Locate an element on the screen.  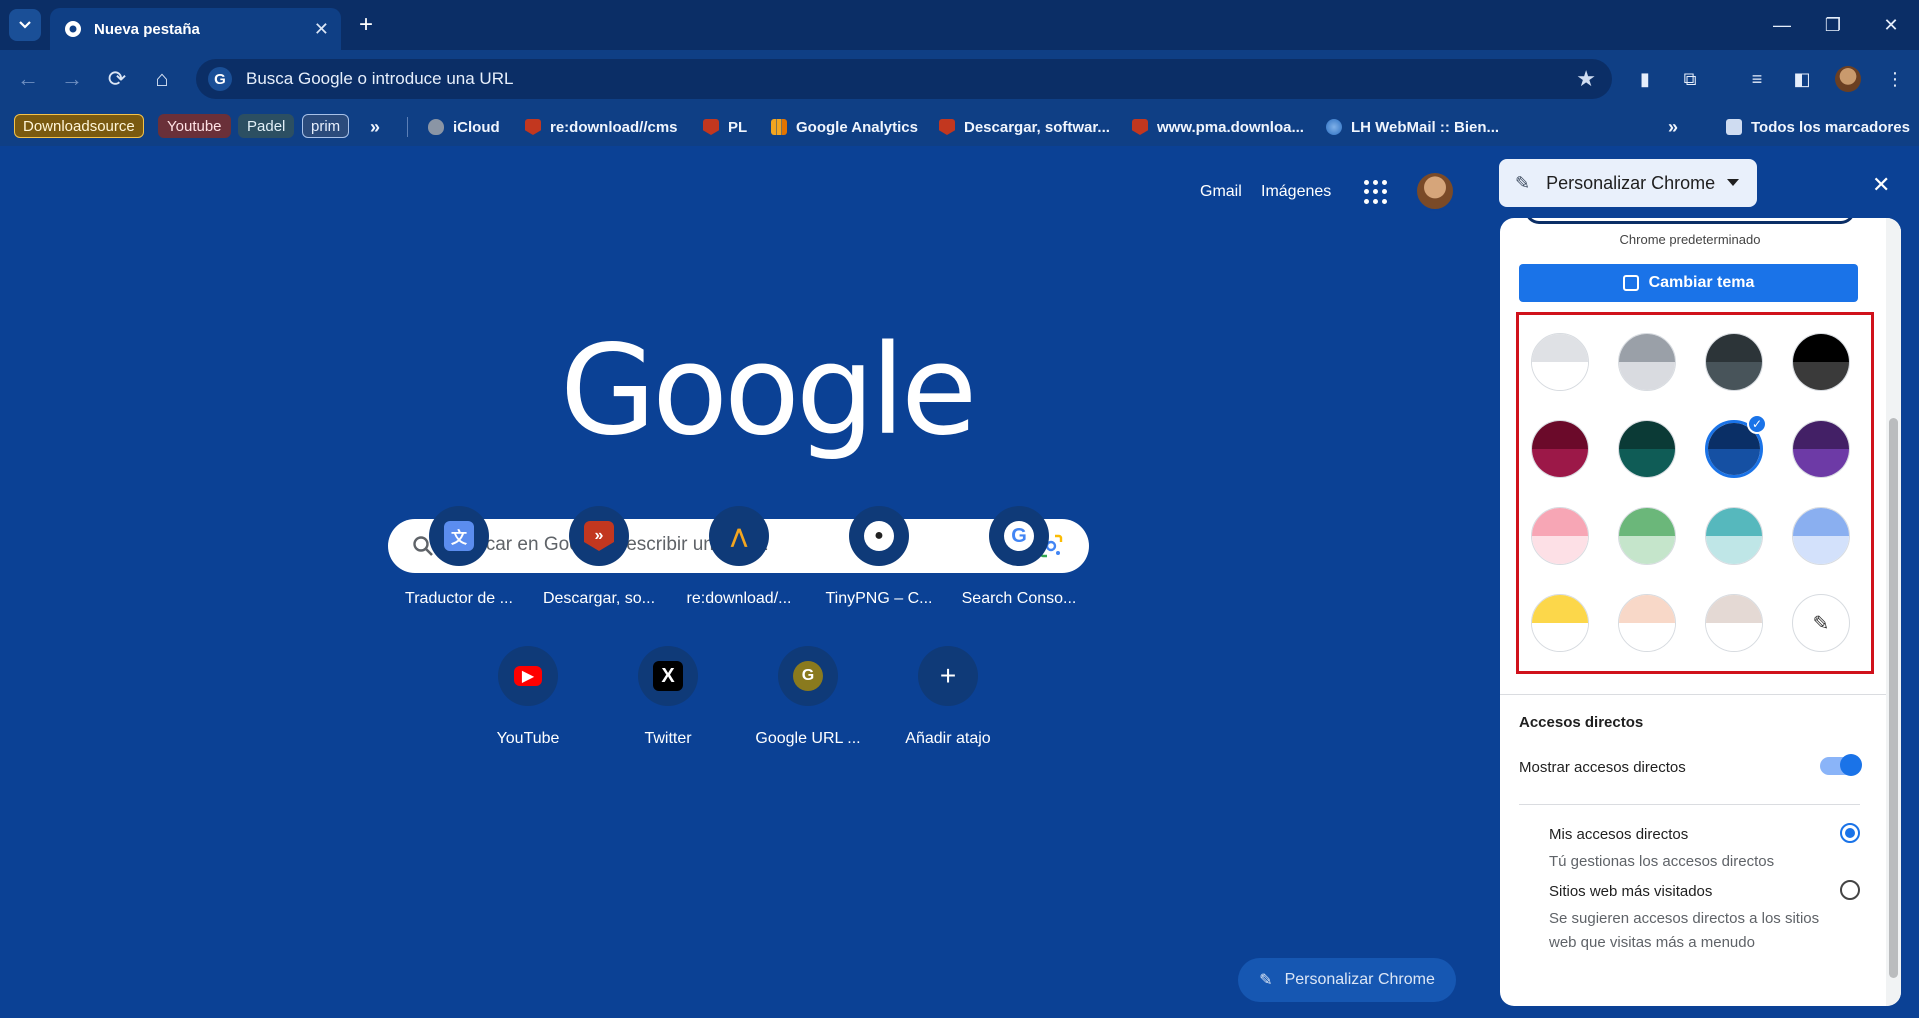
forward-arrow-icon: → is located at coordinates (72, 79).